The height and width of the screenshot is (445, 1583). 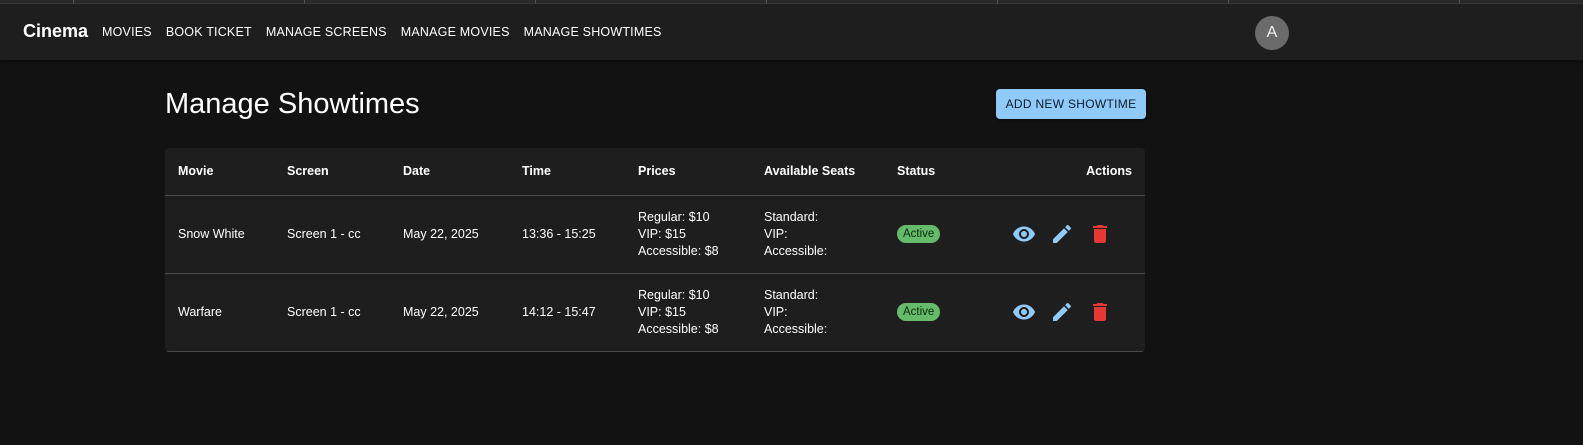 What do you see at coordinates (449, 172) in the screenshot?
I see `column-header-date: Date` at bounding box center [449, 172].